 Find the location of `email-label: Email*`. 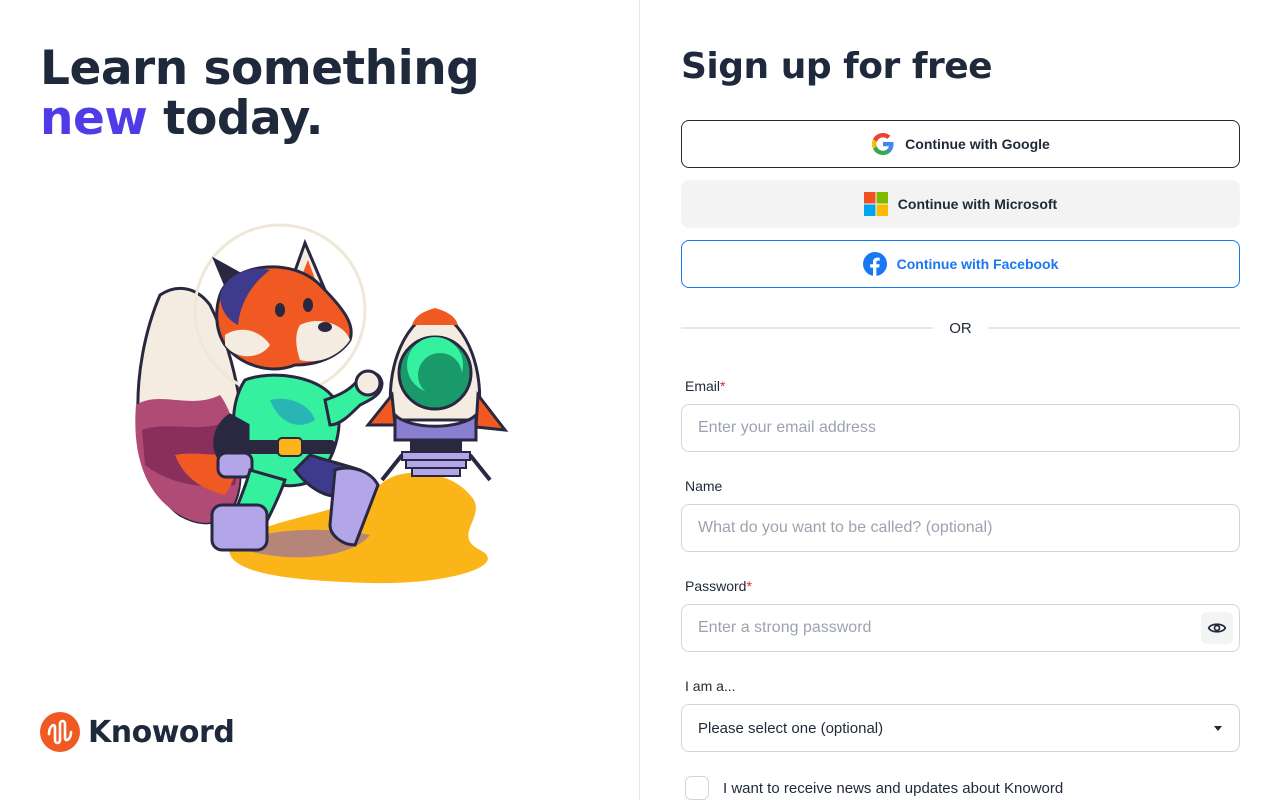

email-label: Email* is located at coordinates (705, 386).